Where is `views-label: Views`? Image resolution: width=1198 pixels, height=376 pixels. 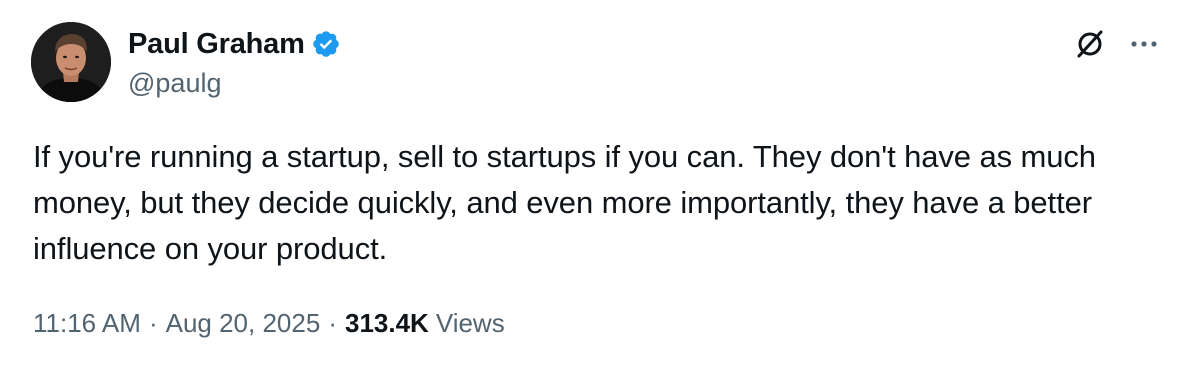
views-label: Views is located at coordinates (470, 323).